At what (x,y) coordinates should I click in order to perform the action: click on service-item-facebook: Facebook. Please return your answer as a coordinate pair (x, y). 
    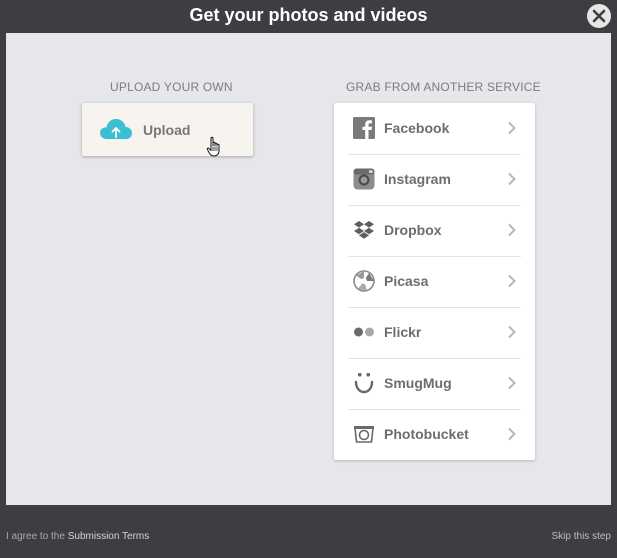
    Looking at the image, I should click on (434, 129).